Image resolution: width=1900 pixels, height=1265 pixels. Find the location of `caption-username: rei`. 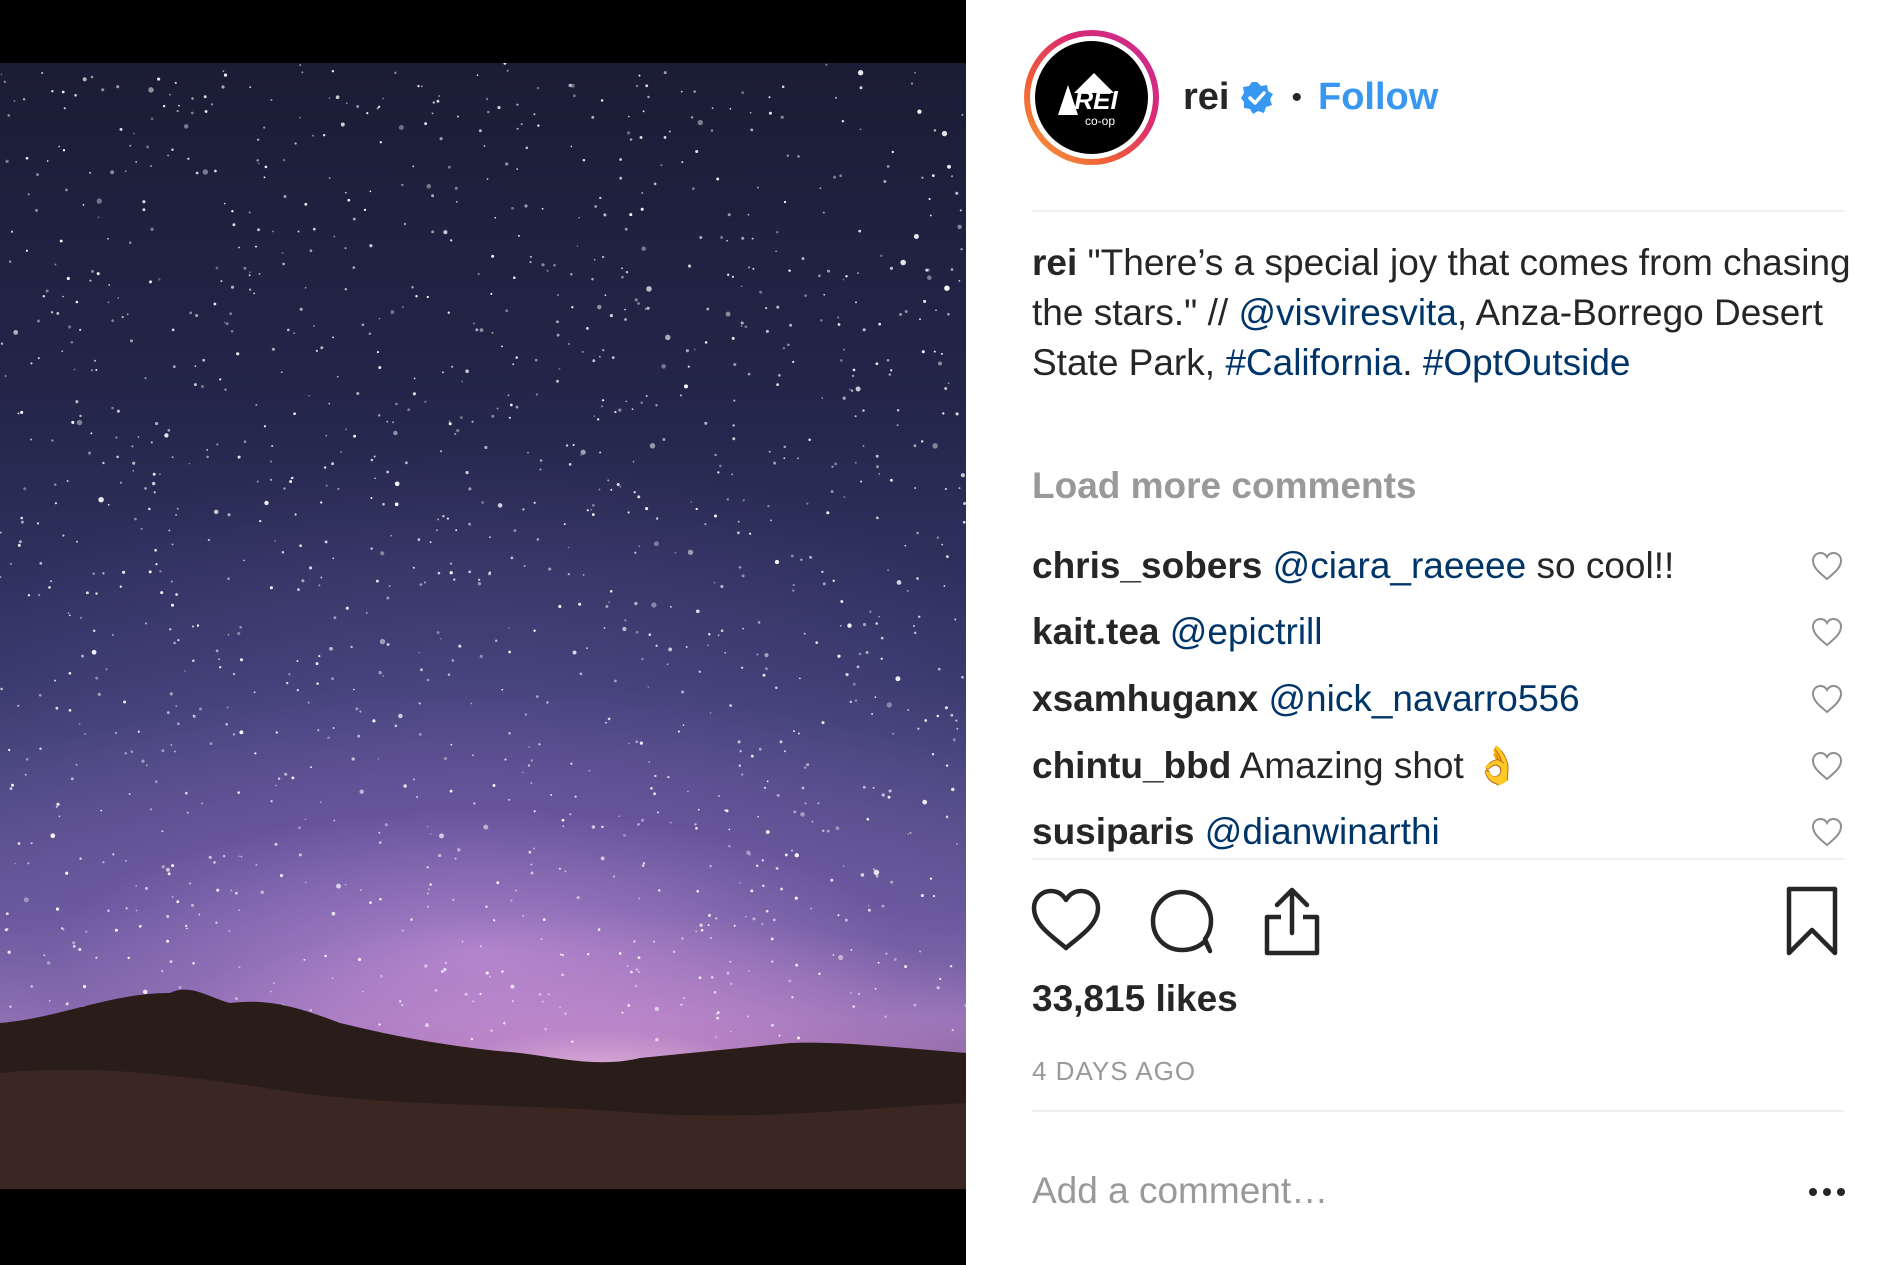

caption-username: rei is located at coordinates (1054, 262).